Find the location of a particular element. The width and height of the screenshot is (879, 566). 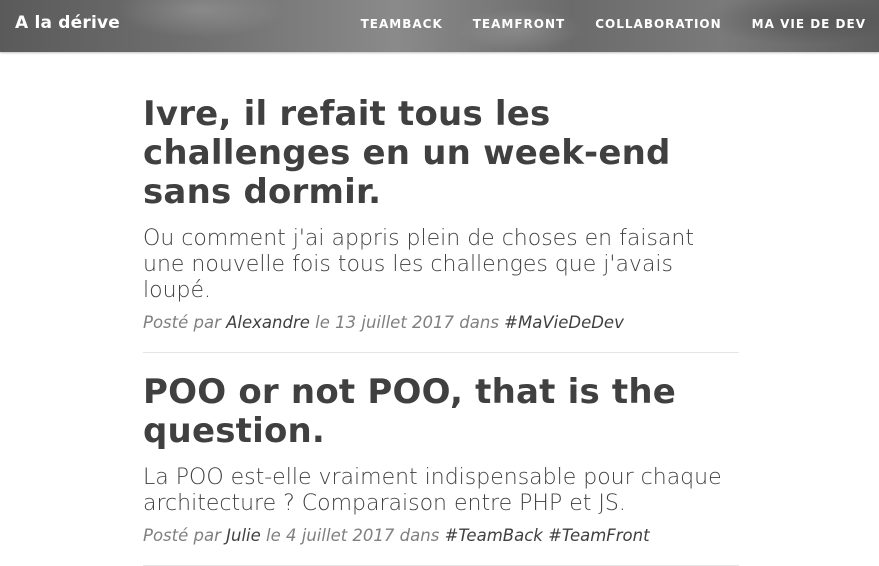

tag-link: #TeamBack is located at coordinates (494, 535).